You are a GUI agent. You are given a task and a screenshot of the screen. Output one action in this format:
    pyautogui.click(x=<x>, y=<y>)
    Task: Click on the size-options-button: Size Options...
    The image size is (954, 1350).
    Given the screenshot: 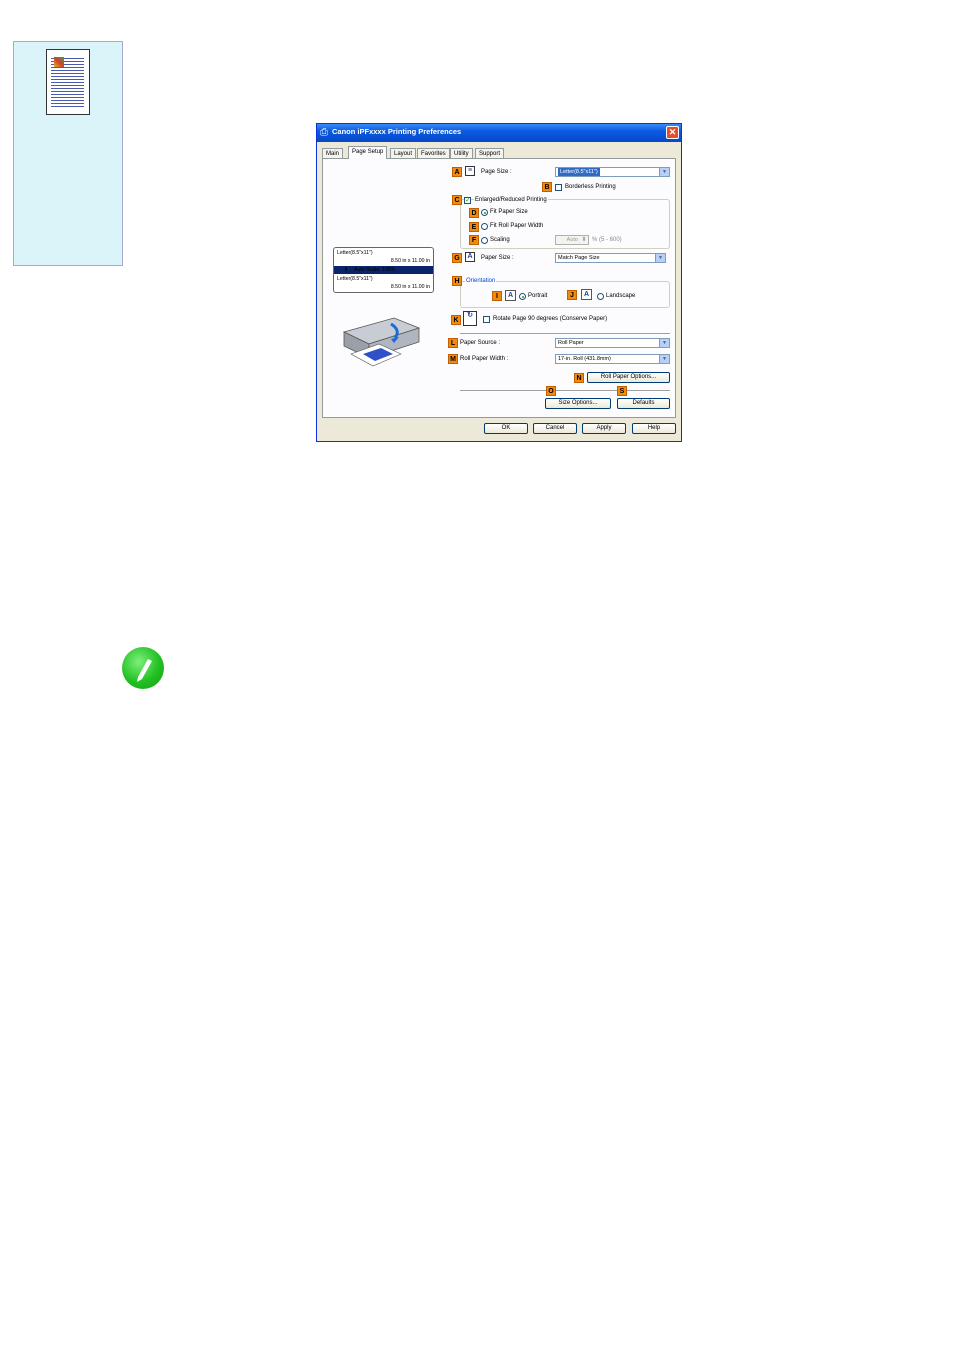 What is the action you would take?
    pyautogui.click(x=578, y=403)
    